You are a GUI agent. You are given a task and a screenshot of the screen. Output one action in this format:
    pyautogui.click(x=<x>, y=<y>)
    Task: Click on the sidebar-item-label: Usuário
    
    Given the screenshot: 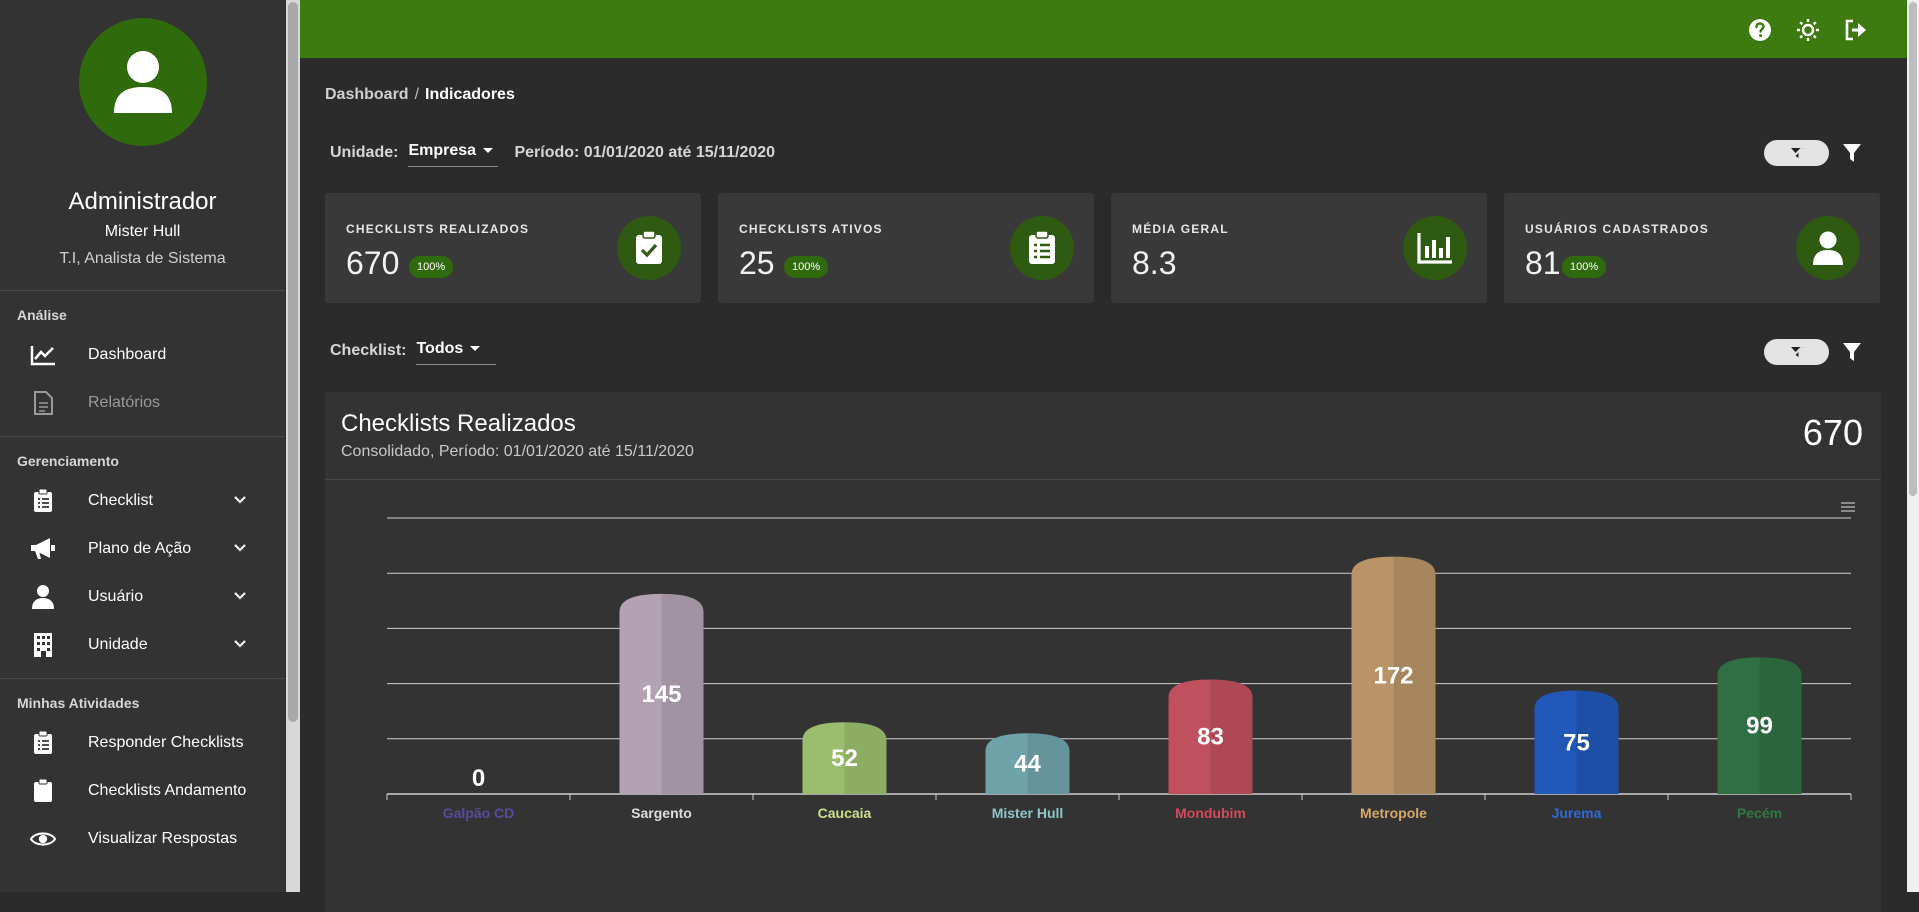 What is the action you would take?
    pyautogui.click(x=116, y=596)
    